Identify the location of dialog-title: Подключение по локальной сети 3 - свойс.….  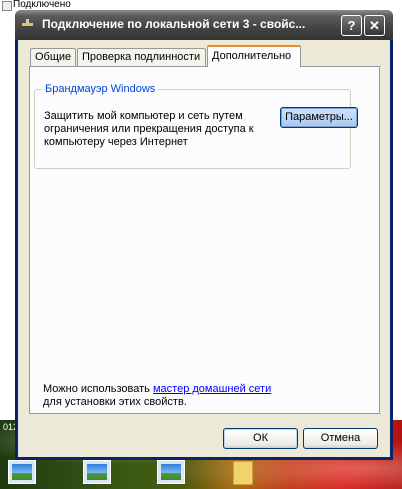
(174, 24).